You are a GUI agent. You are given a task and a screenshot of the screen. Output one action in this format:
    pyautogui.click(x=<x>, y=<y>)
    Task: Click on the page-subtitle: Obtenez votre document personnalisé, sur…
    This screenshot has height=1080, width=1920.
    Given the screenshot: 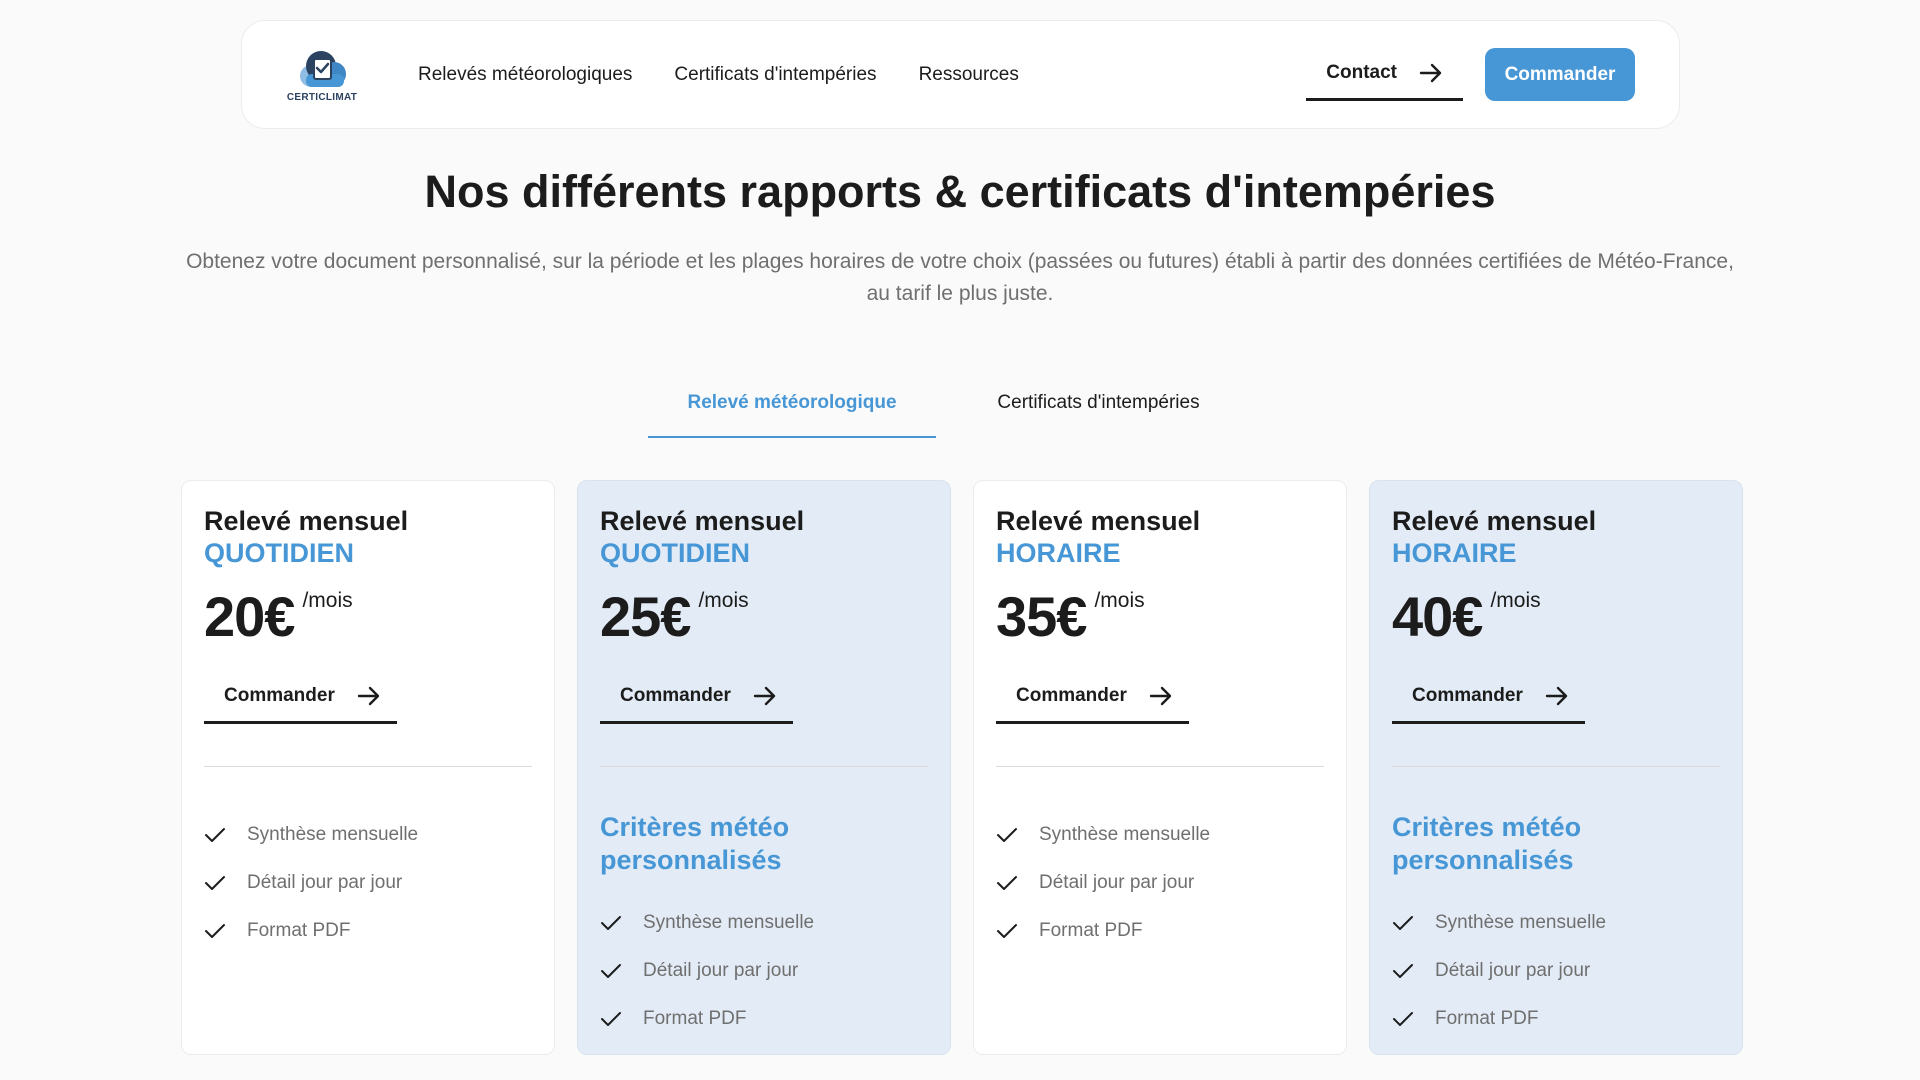 What is the action you would take?
    pyautogui.click(x=960, y=277)
    